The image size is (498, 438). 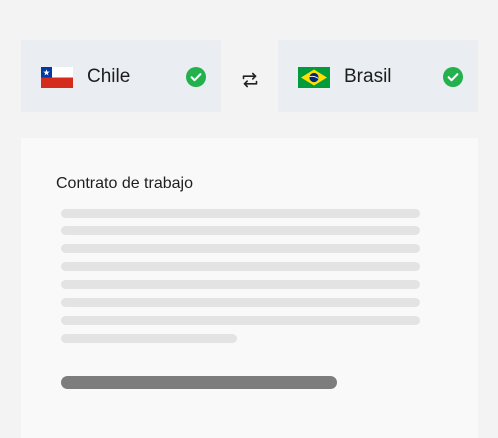 What do you see at coordinates (124, 183) in the screenshot?
I see `document-title: Contrato de trabajo` at bounding box center [124, 183].